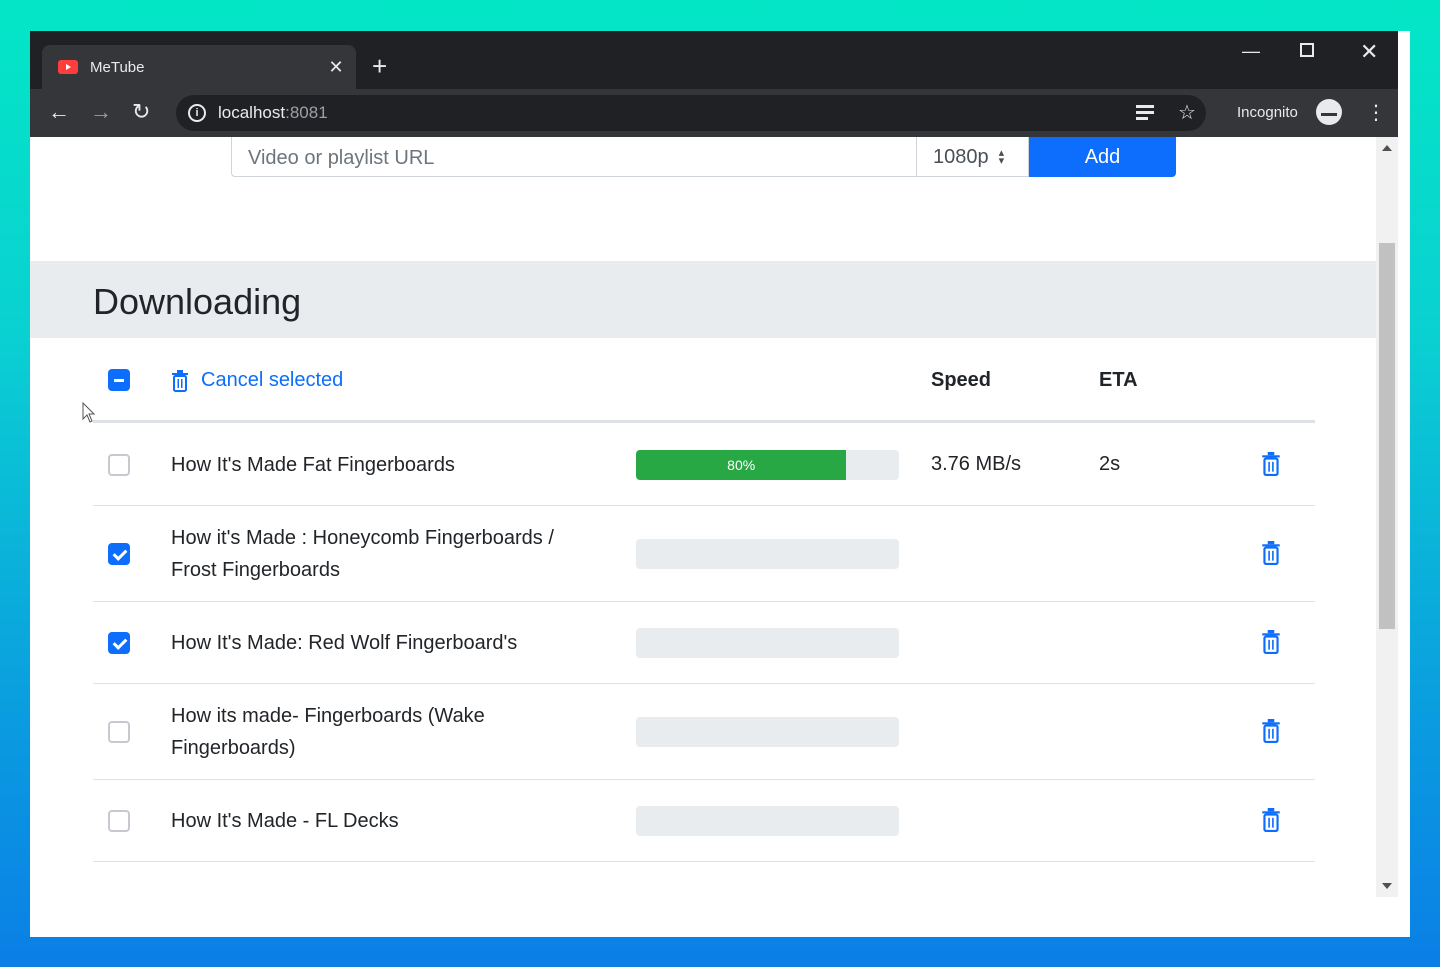 Image resolution: width=1440 pixels, height=967 pixels. Describe the element at coordinates (961, 156) in the screenshot. I see `quality-value: 1080p` at that location.